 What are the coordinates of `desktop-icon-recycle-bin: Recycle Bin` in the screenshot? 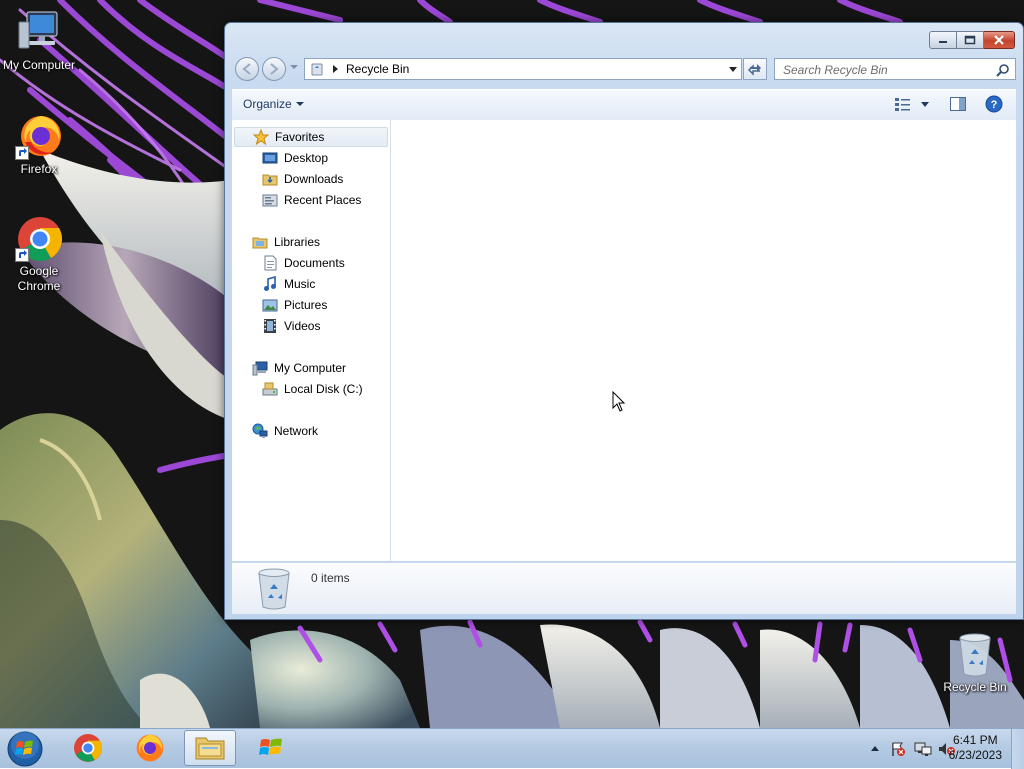 It's located at (975, 662).